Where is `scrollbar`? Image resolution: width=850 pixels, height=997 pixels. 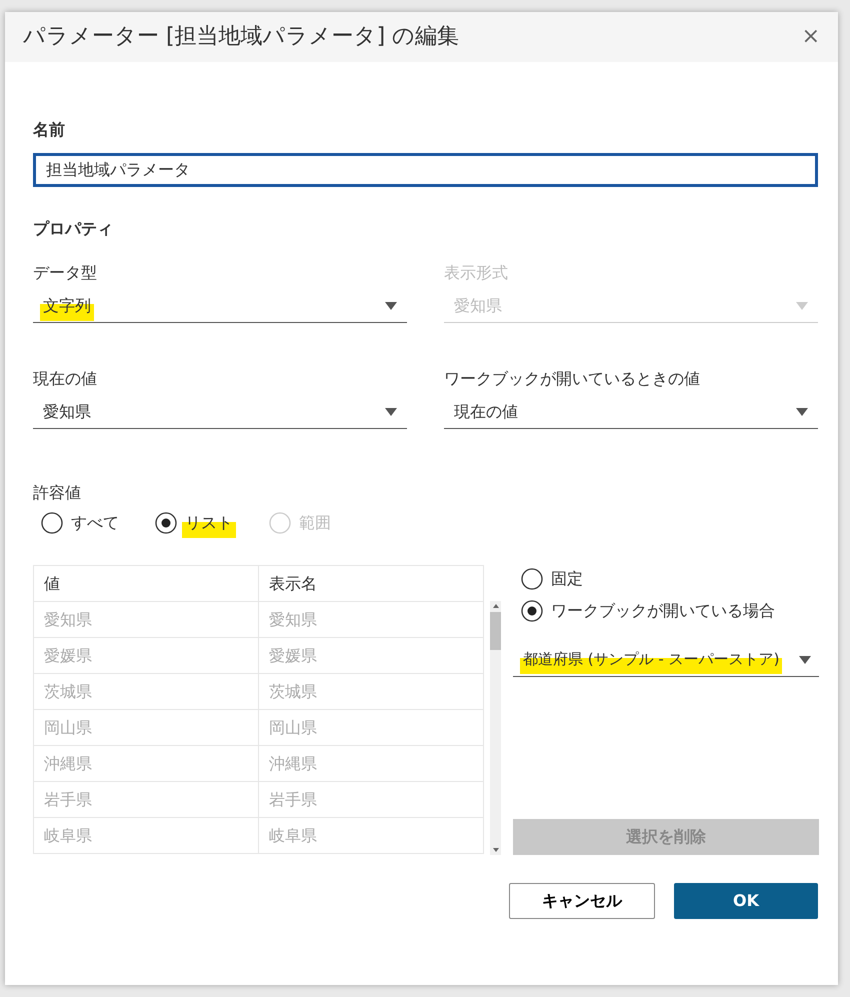
scrollbar is located at coordinates (495, 728).